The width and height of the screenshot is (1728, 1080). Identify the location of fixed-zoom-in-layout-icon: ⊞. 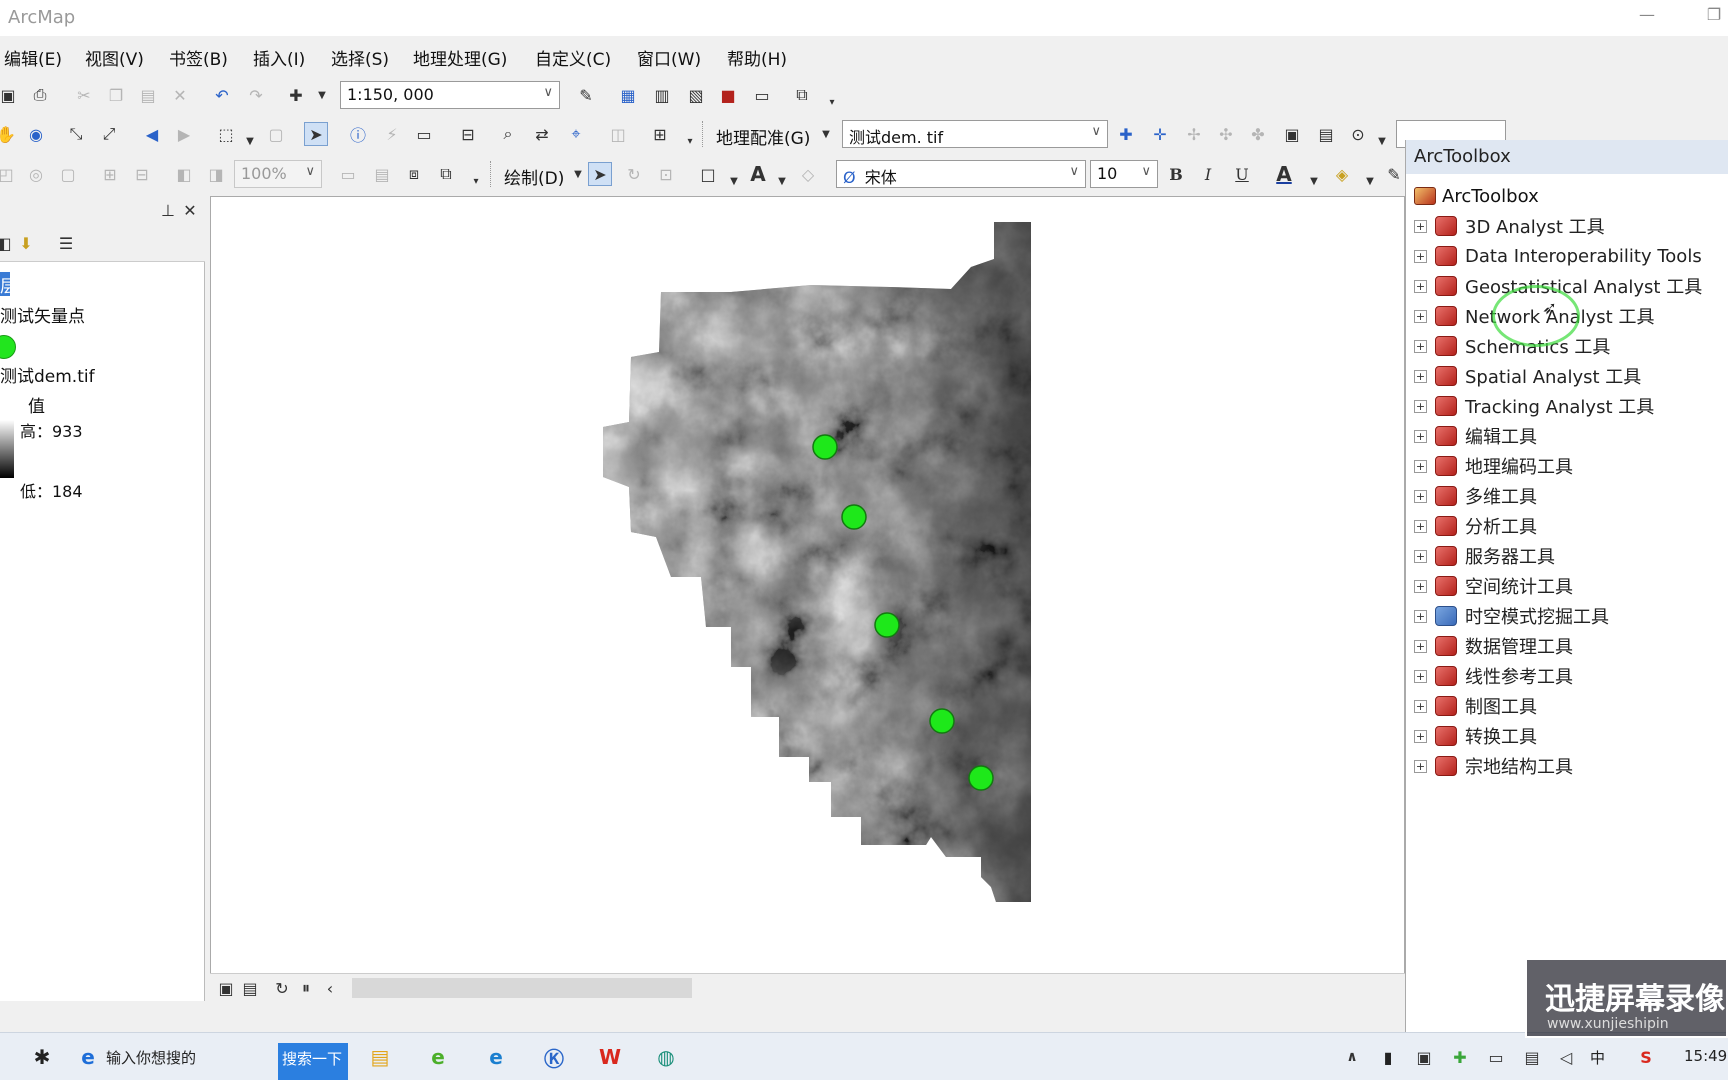
(110, 174).